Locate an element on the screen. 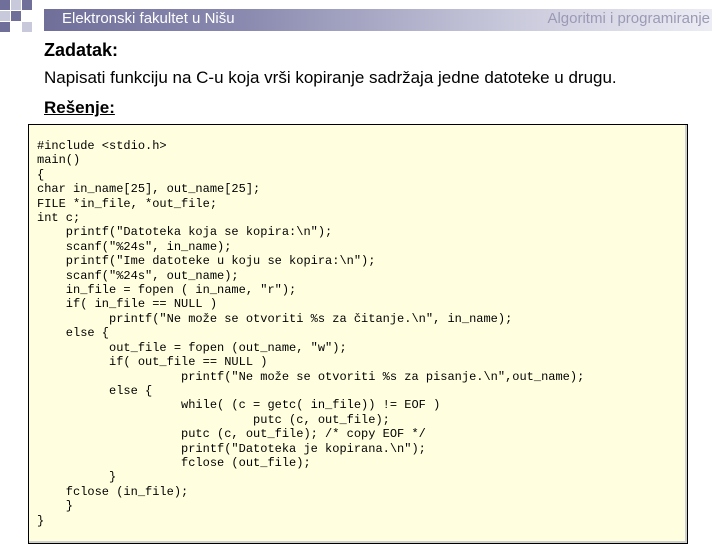 The image size is (720, 544). code-line: fclose (in_file); is located at coordinates (113, 491).